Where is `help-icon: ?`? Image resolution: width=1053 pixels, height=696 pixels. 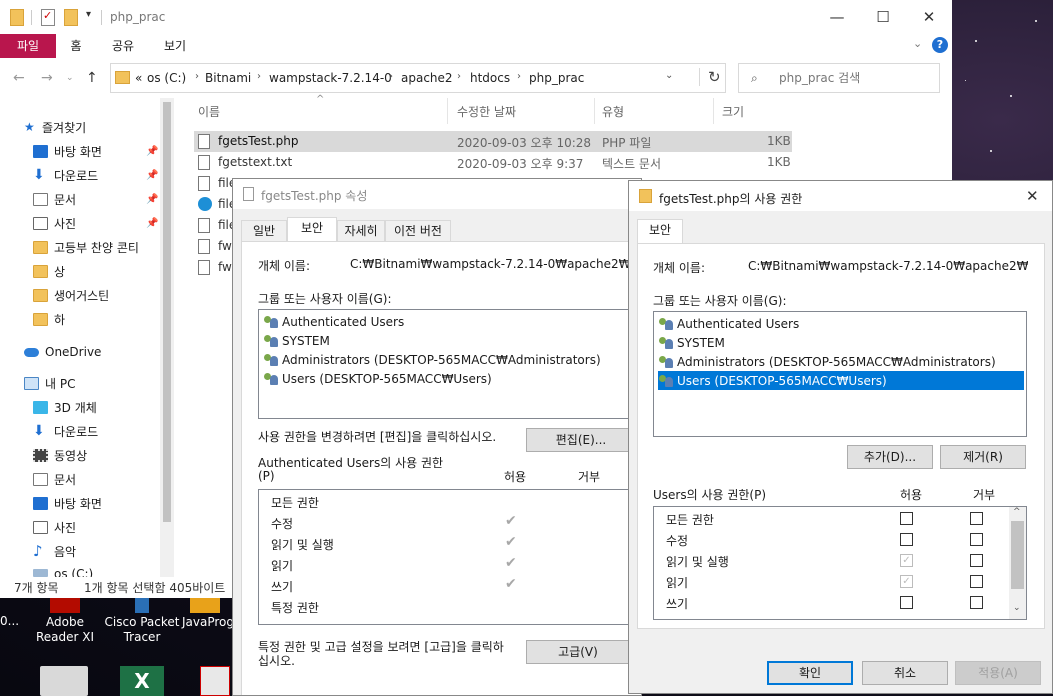 help-icon: ? is located at coordinates (940, 45).